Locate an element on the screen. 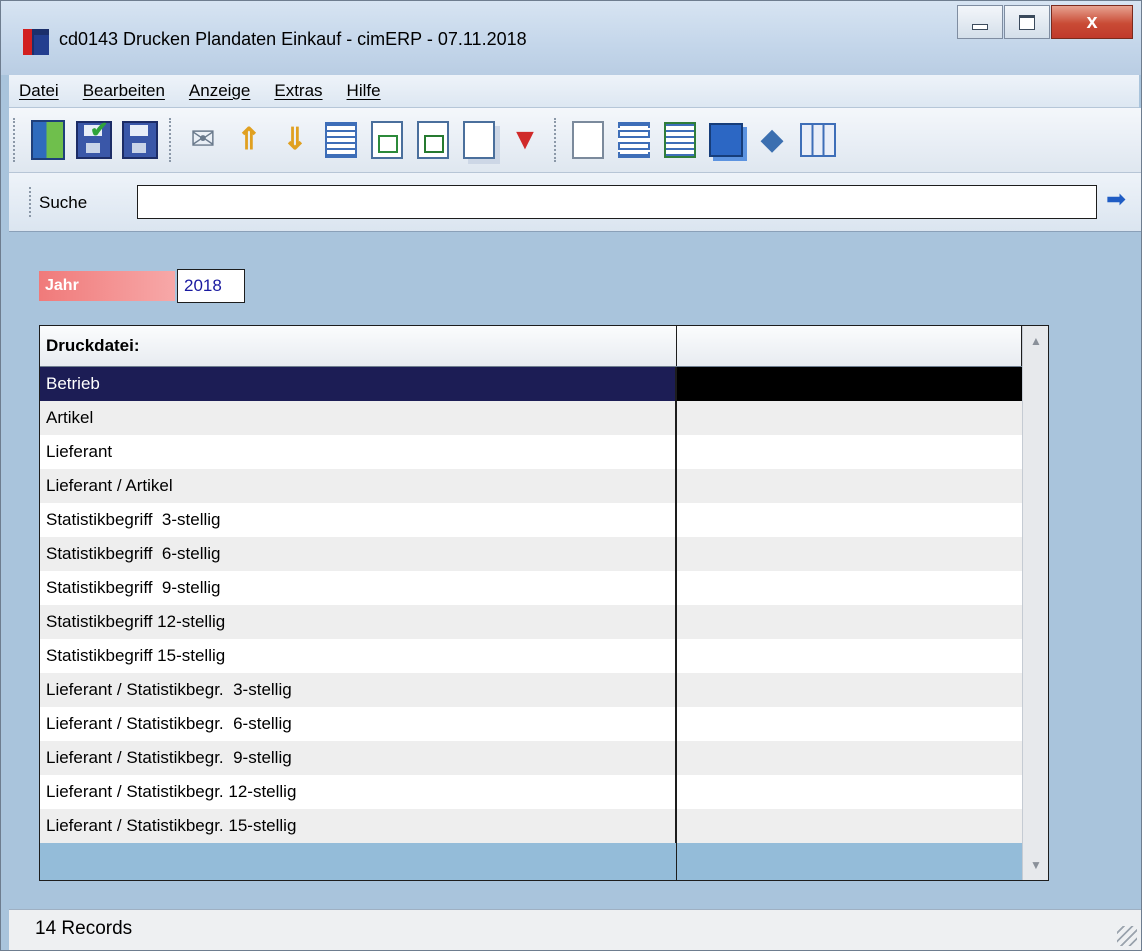 The image size is (1142, 951). row-label: Lieferant / Statistikbegr. 3-stellig is located at coordinates (358, 690).